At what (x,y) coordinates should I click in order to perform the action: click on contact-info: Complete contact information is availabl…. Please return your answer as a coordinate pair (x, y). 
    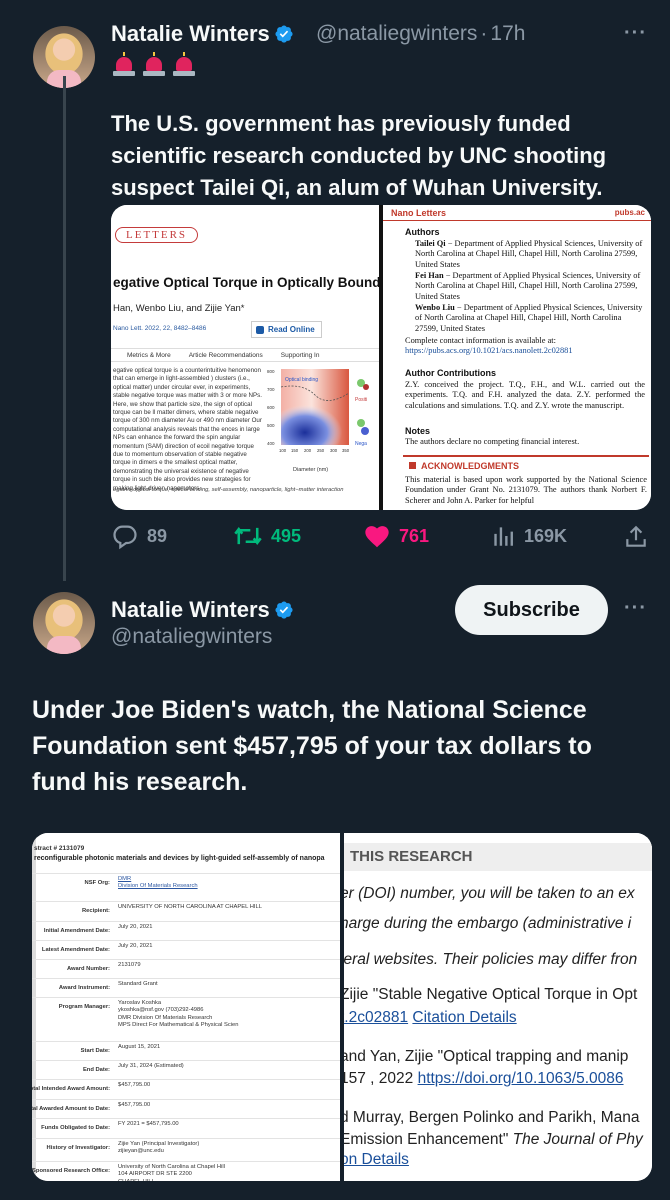
    Looking at the image, I should click on (489, 346).